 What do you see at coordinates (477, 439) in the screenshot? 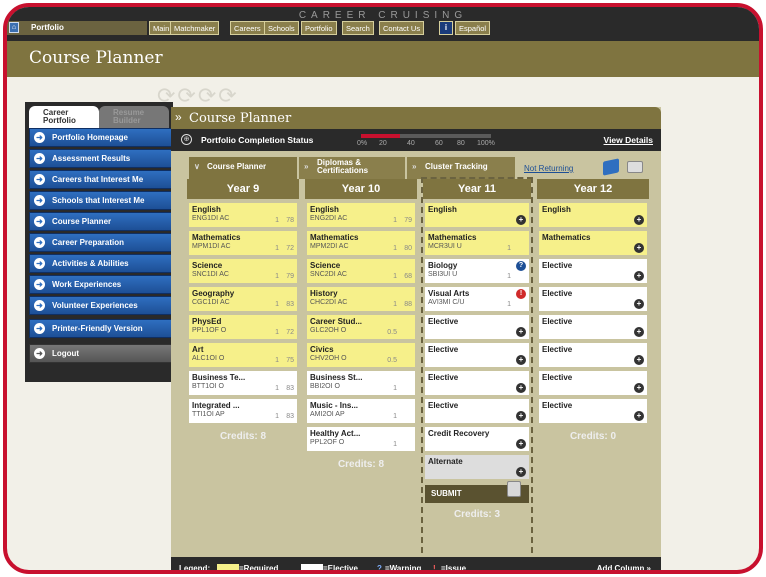
I see `course-cell: Credit Recovery +` at bounding box center [477, 439].